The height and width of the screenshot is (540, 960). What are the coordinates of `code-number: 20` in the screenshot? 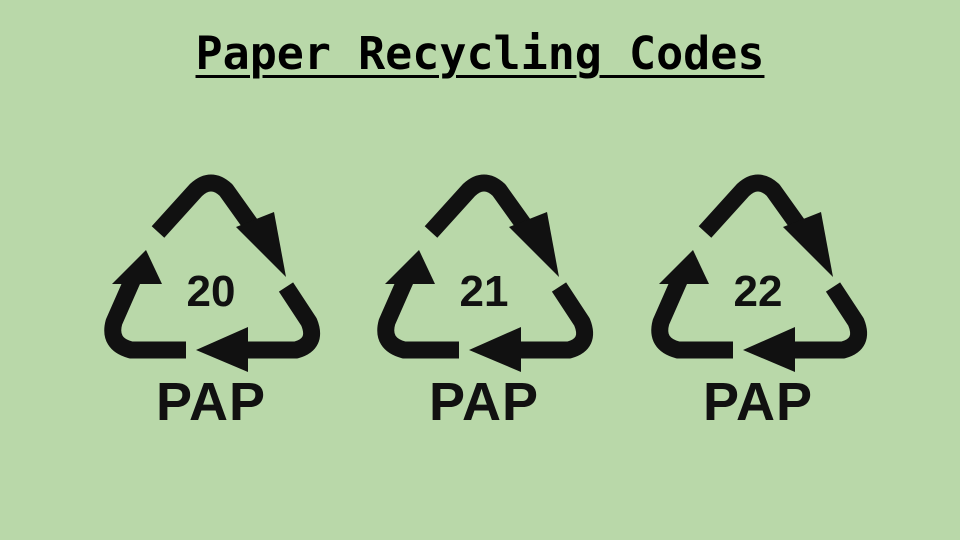 It's located at (211, 291).